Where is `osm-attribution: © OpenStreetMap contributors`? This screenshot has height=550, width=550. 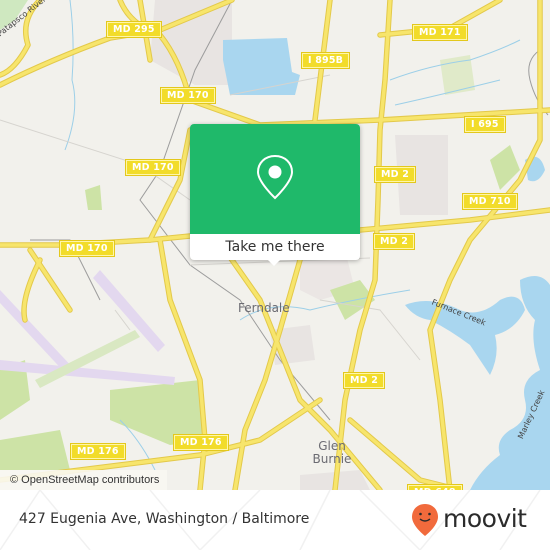 osm-attribution: © OpenStreetMap contributors is located at coordinates (84, 480).